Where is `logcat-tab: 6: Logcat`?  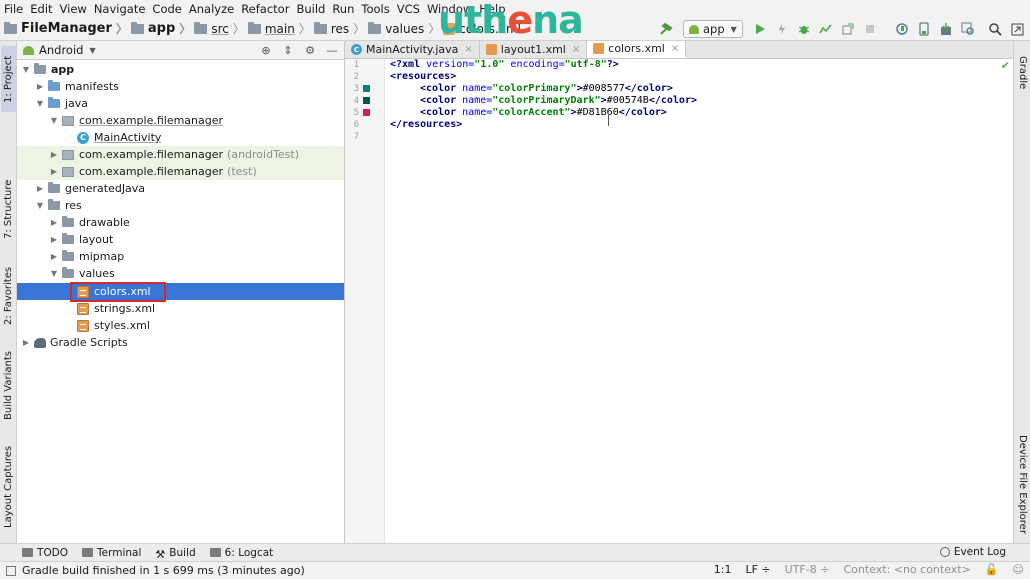 logcat-tab: 6: Logcat is located at coordinates (241, 553).